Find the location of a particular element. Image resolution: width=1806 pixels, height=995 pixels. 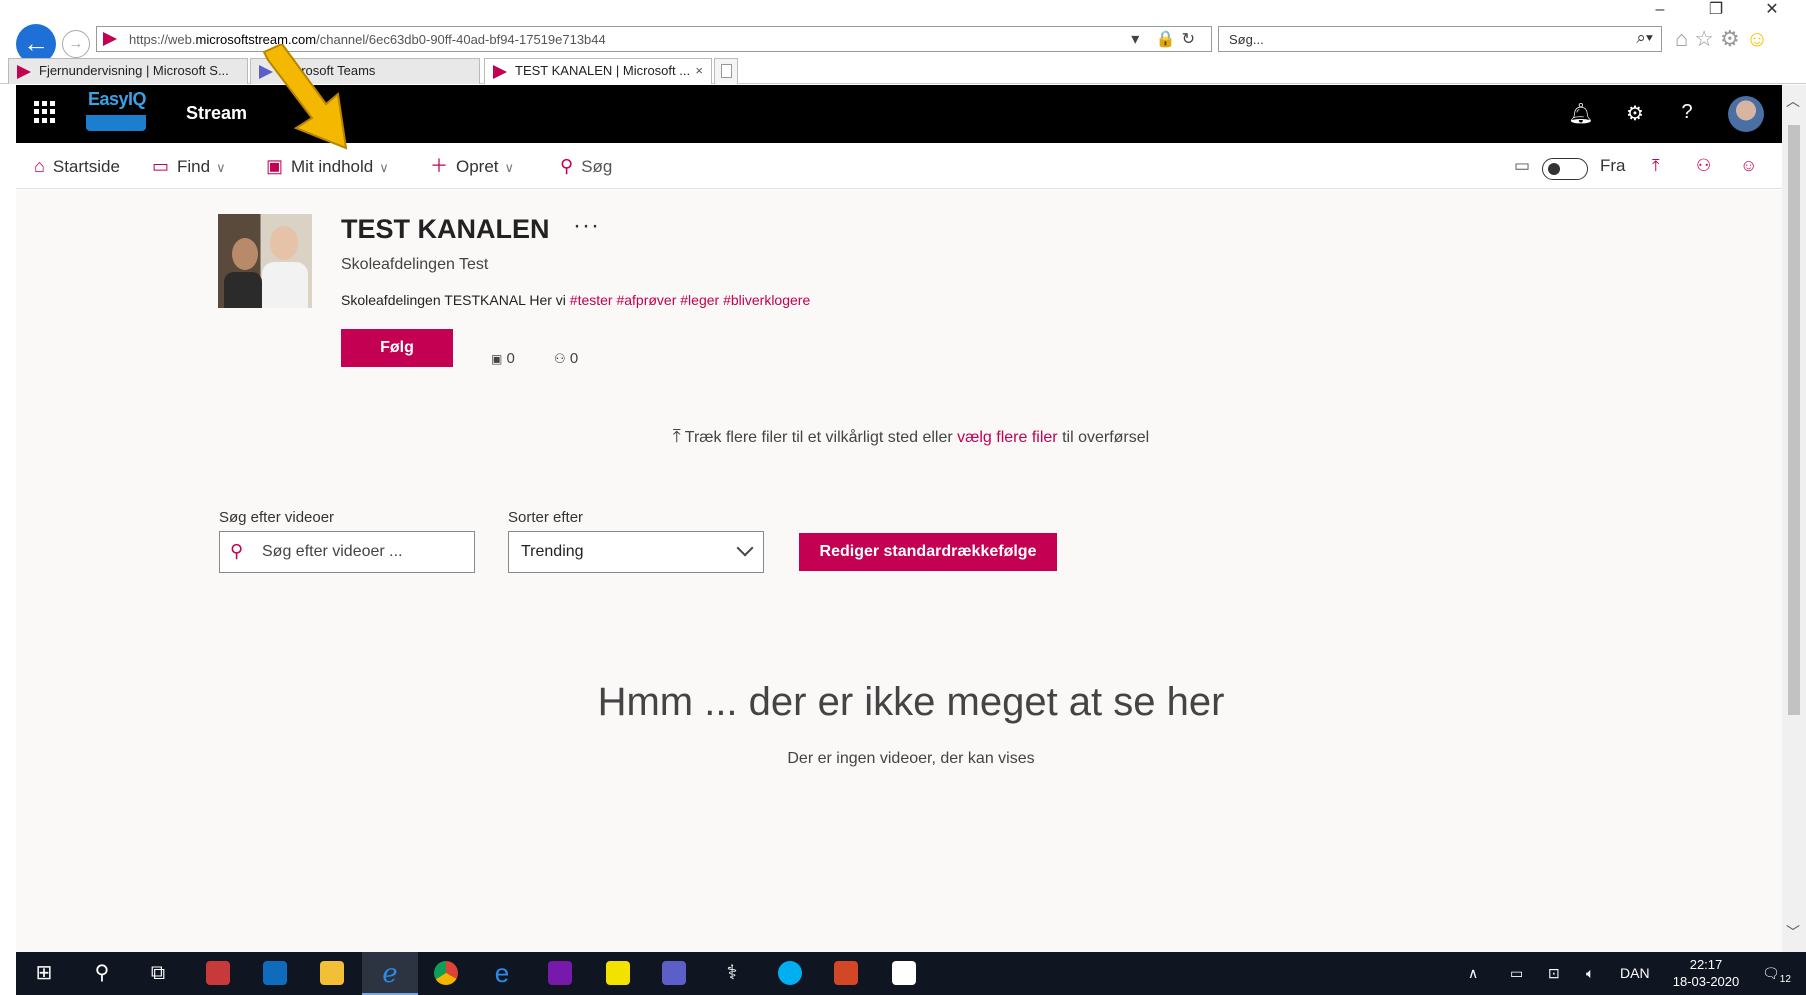

nav-find: ▭ Find ∨ is located at coordinates (189, 166).